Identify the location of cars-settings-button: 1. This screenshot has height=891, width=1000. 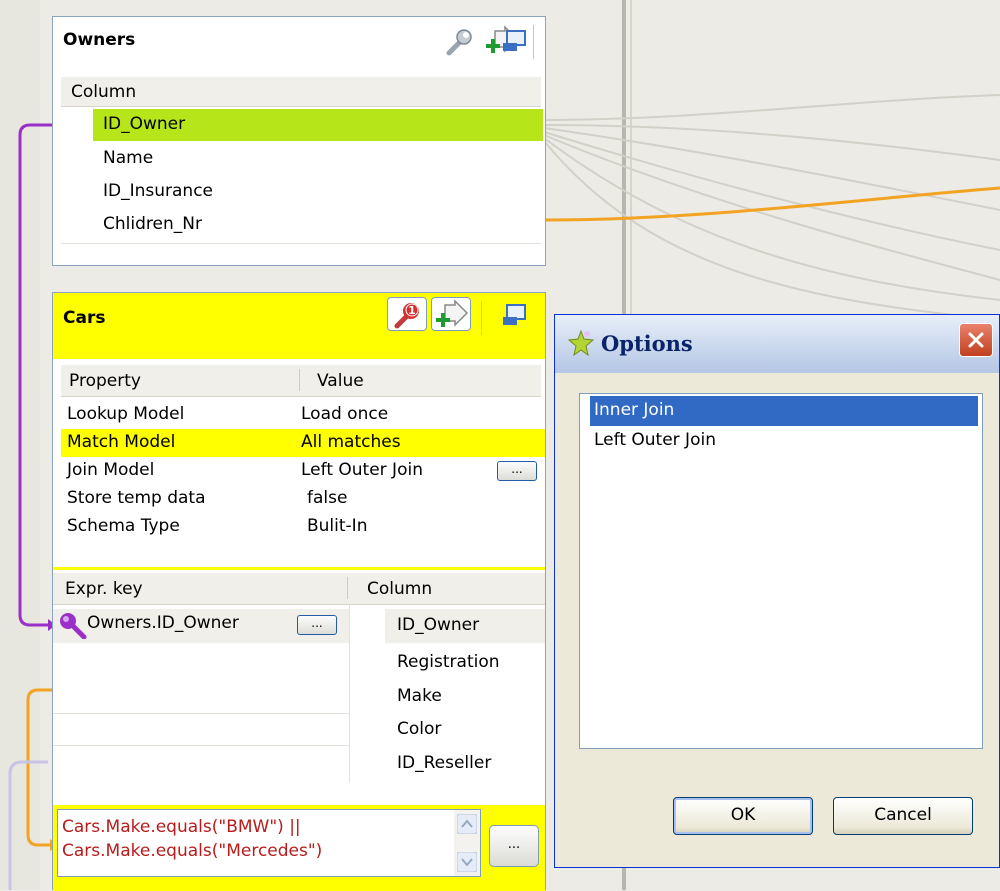
(407, 314).